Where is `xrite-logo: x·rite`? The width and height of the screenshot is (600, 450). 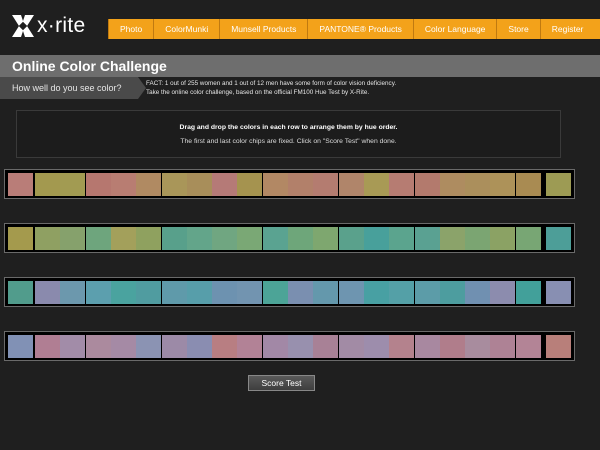
xrite-logo: x·rite is located at coordinates (48, 26).